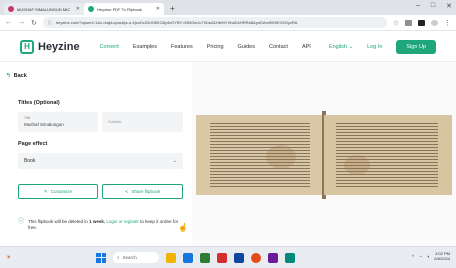 This screenshot has width=456, height=268. Describe the element at coordinates (388, 155) in the screenshot. I see `right-page` at that location.